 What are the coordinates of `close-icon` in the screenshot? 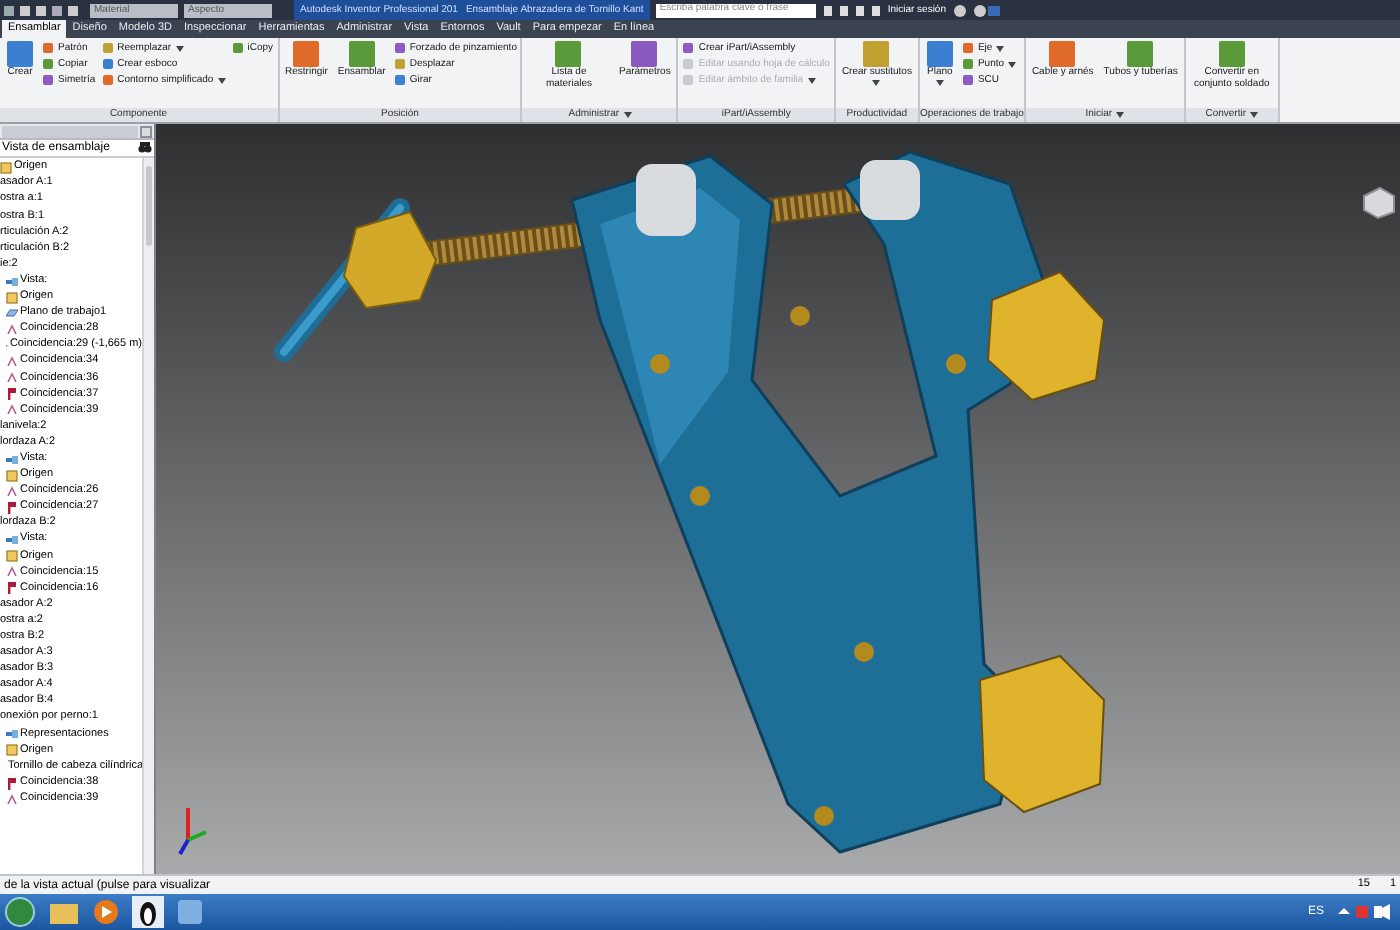 It's located at (146, 131).